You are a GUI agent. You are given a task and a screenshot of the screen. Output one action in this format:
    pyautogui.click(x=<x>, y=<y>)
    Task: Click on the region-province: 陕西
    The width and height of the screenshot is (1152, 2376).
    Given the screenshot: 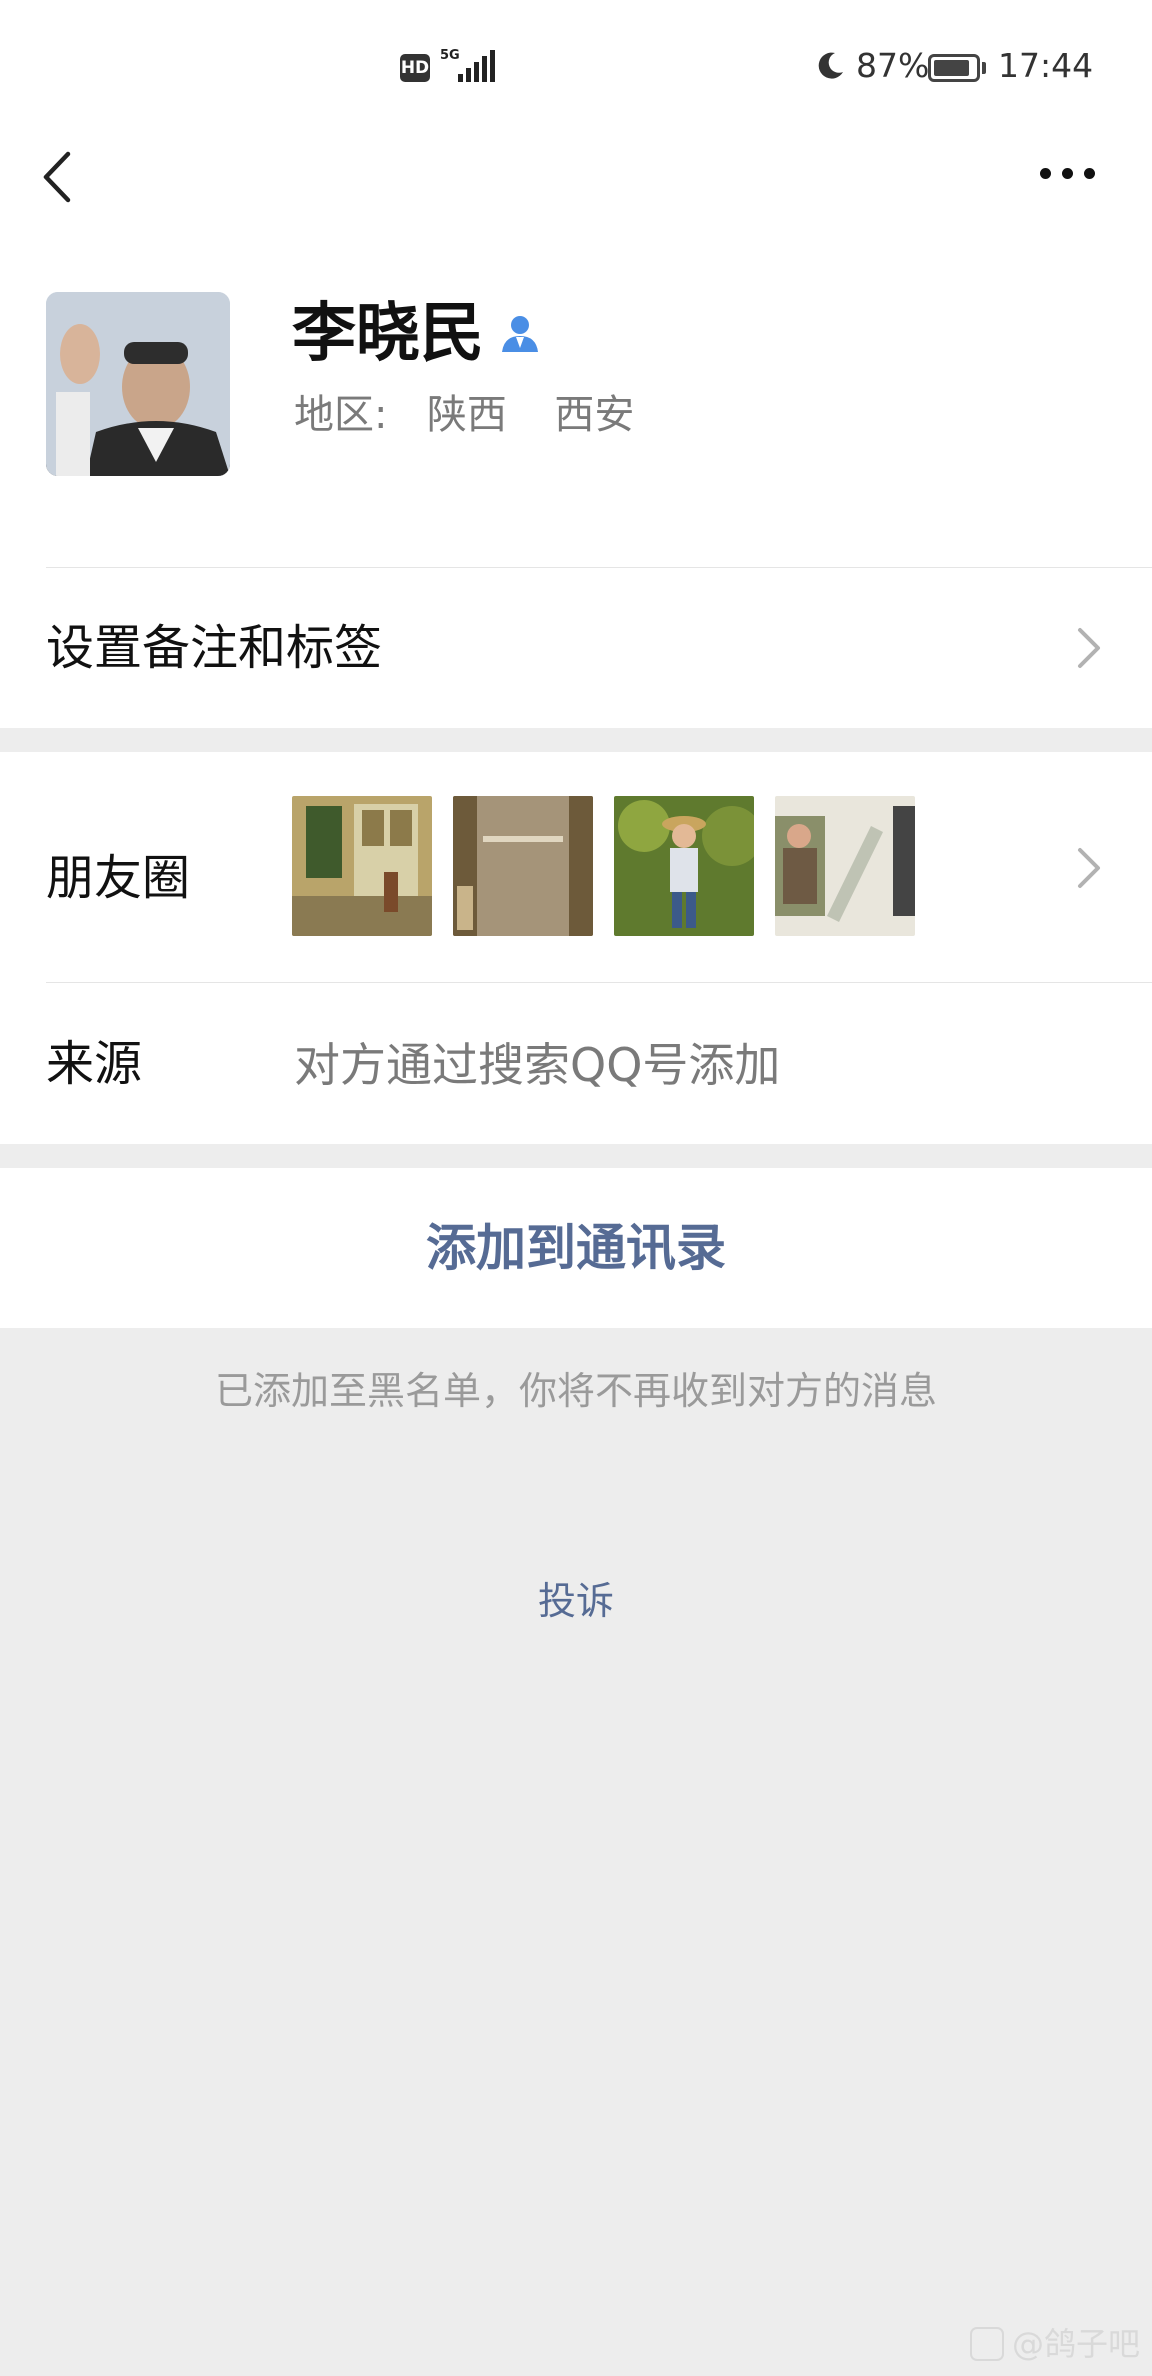 What is the action you would take?
    pyautogui.click(x=466, y=415)
    